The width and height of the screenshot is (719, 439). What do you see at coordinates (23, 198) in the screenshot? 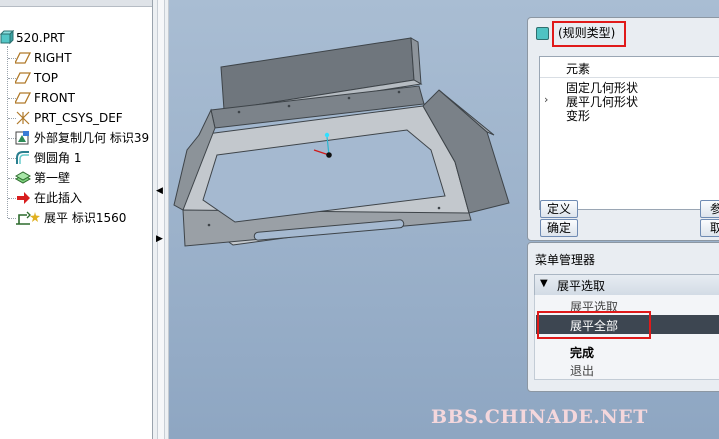
I see `insert-here-arrow-icon` at bounding box center [23, 198].